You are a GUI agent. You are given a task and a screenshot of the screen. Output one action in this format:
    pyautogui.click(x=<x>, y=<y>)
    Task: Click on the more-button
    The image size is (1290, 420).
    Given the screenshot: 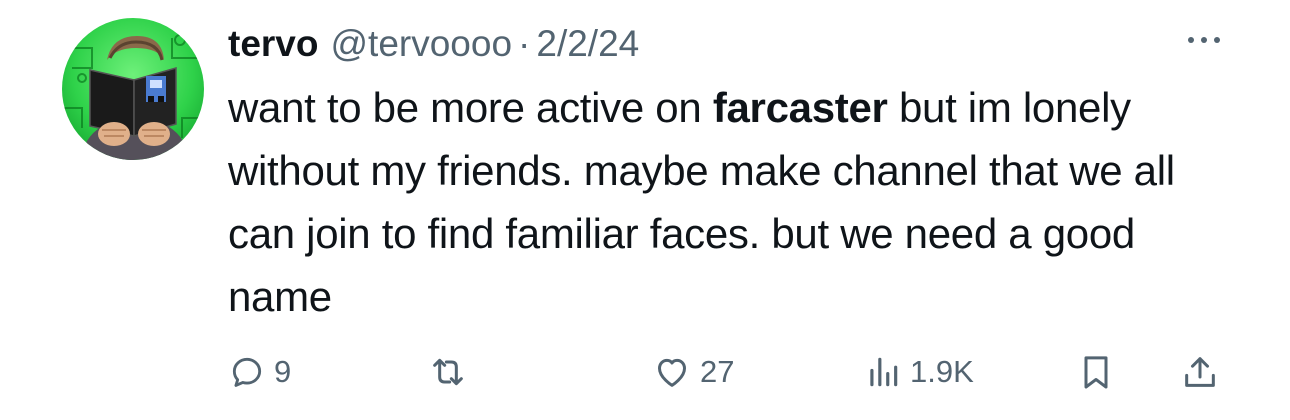 What is the action you would take?
    pyautogui.click(x=1204, y=40)
    